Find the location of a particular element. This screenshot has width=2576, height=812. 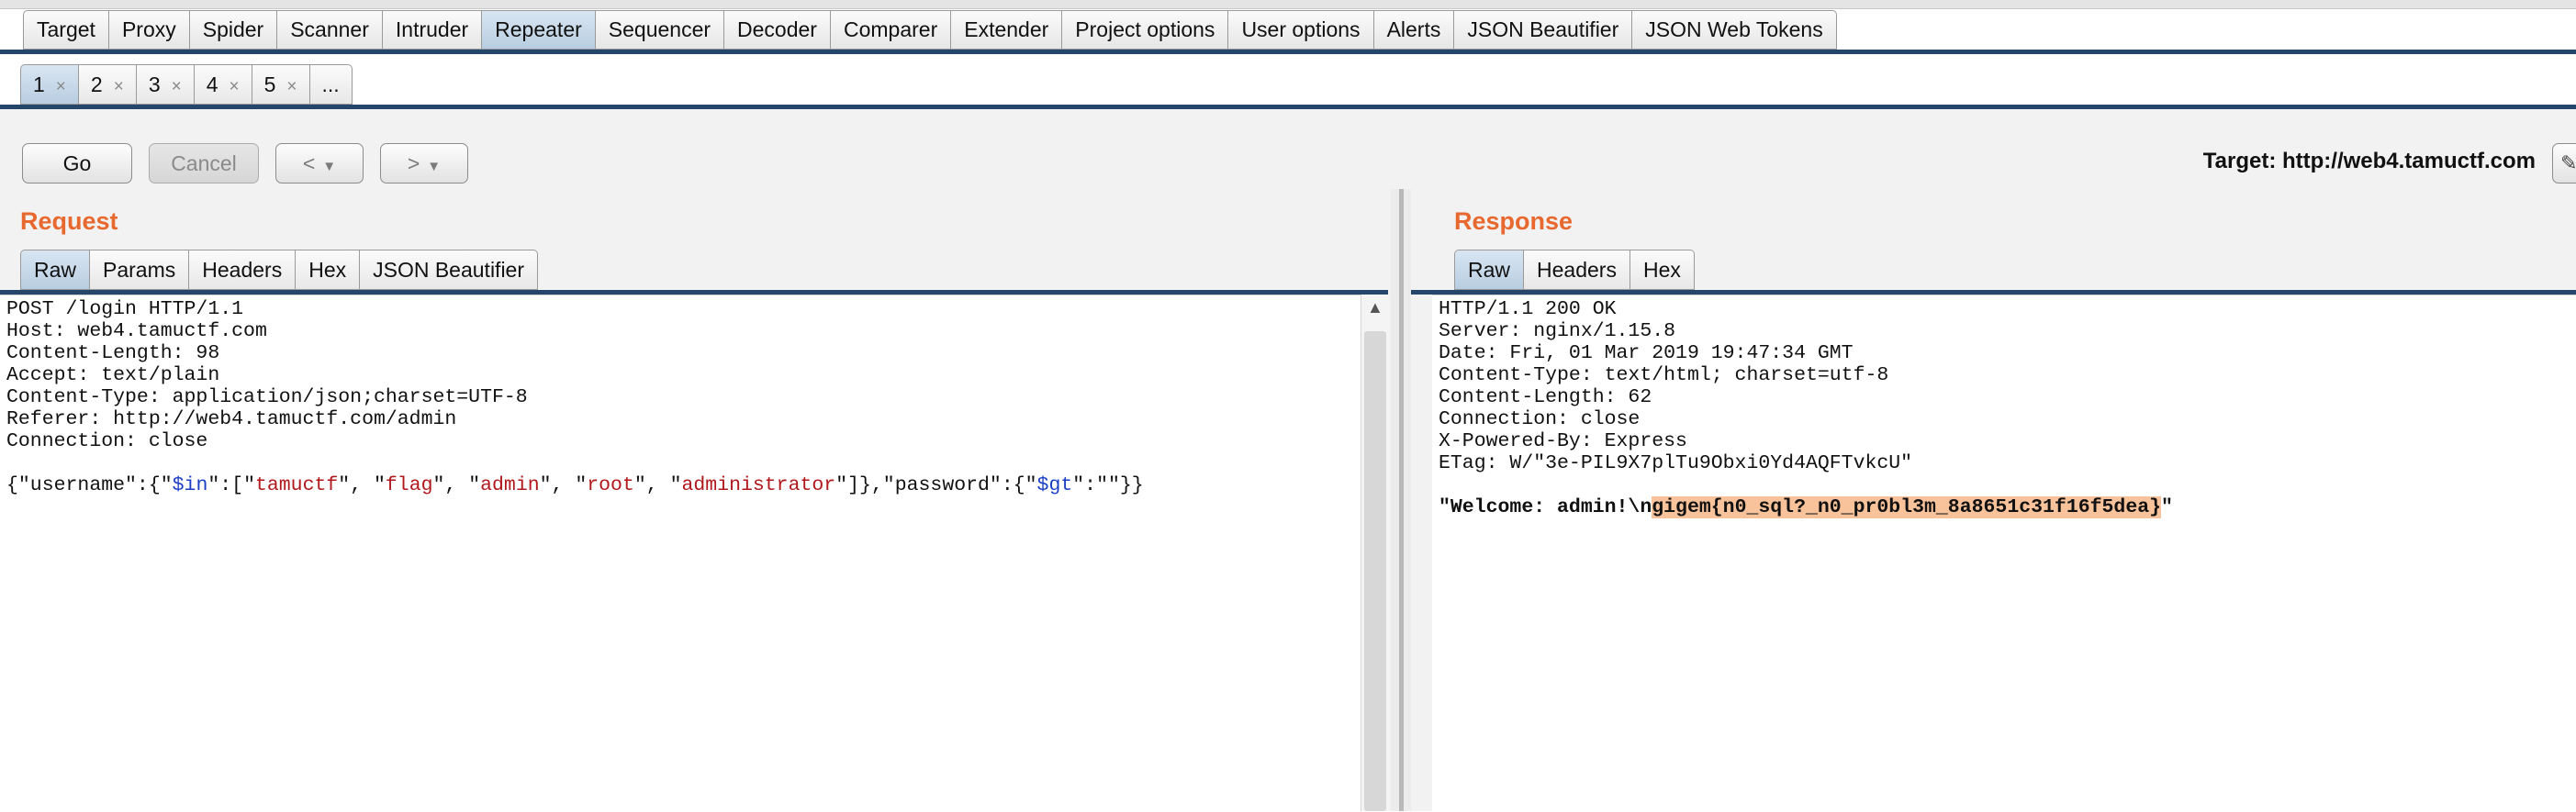

header-line: POST /login HTTP/1.1 is located at coordinates (125, 309).